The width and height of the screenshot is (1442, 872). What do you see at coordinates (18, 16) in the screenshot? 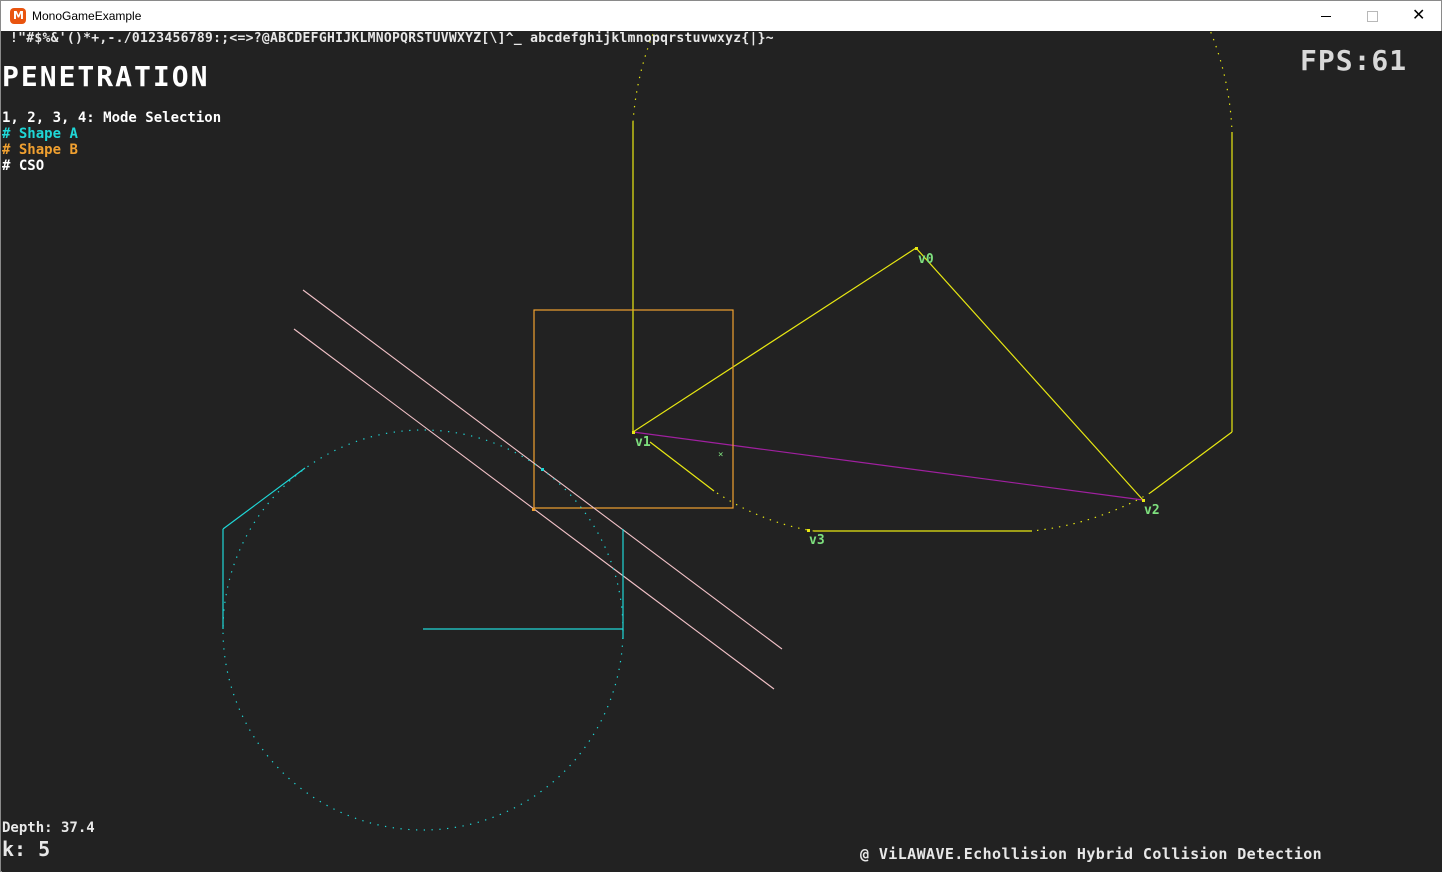
I see `monogame-icon: M` at bounding box center [18, 16].